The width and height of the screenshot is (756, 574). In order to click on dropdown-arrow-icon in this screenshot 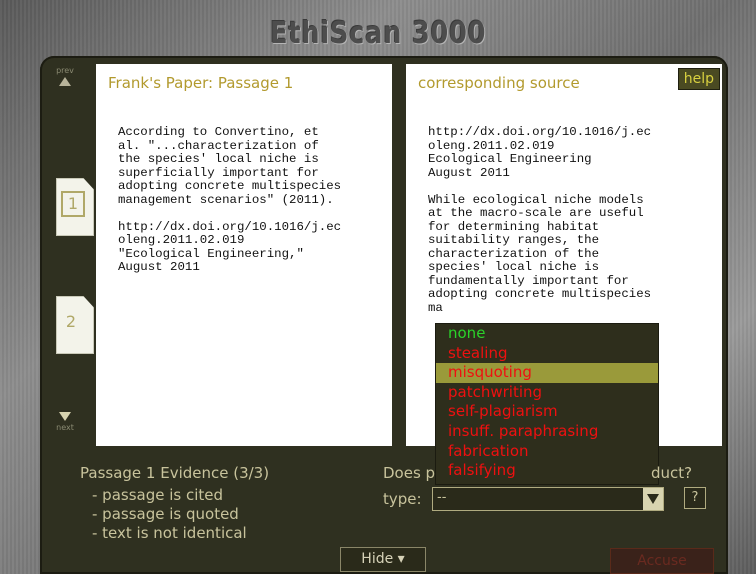, I will do `click(653, 499)`.